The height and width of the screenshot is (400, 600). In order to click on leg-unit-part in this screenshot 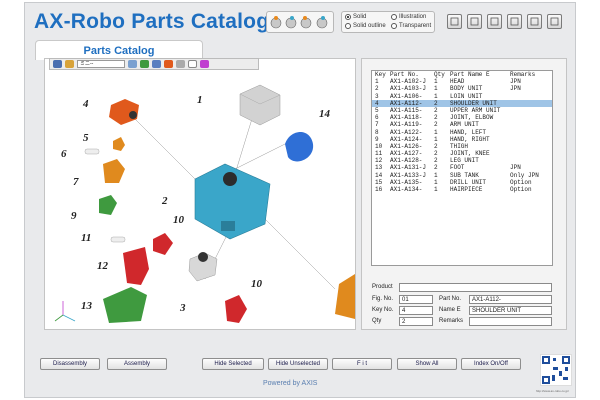, I will do `click(136, 266)`.